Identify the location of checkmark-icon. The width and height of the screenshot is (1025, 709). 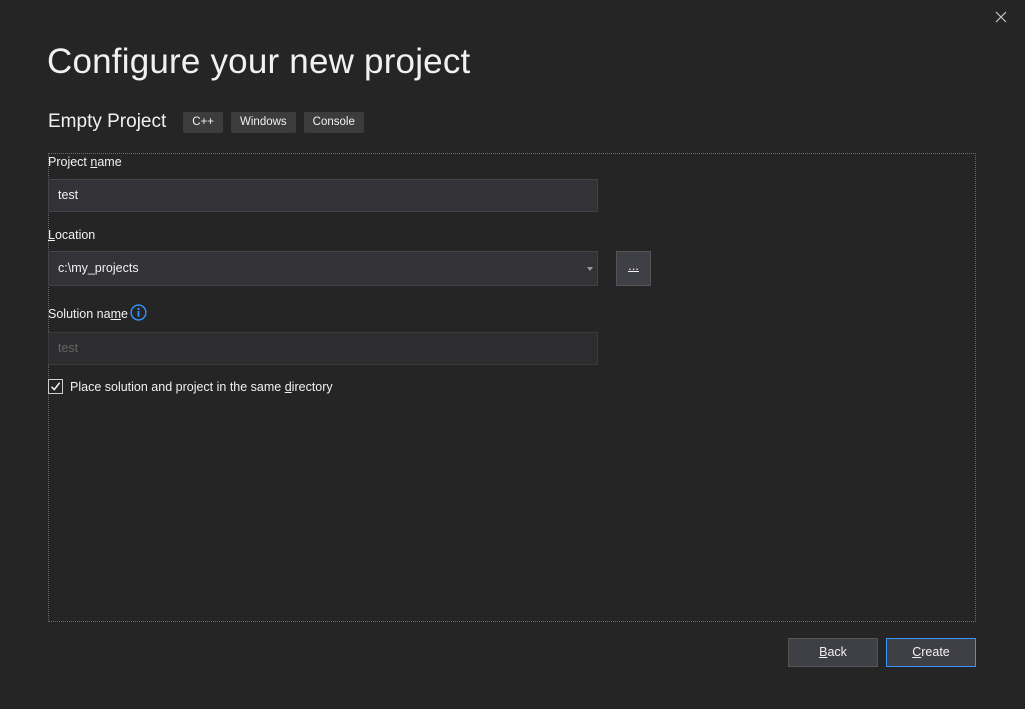
(55, 386).